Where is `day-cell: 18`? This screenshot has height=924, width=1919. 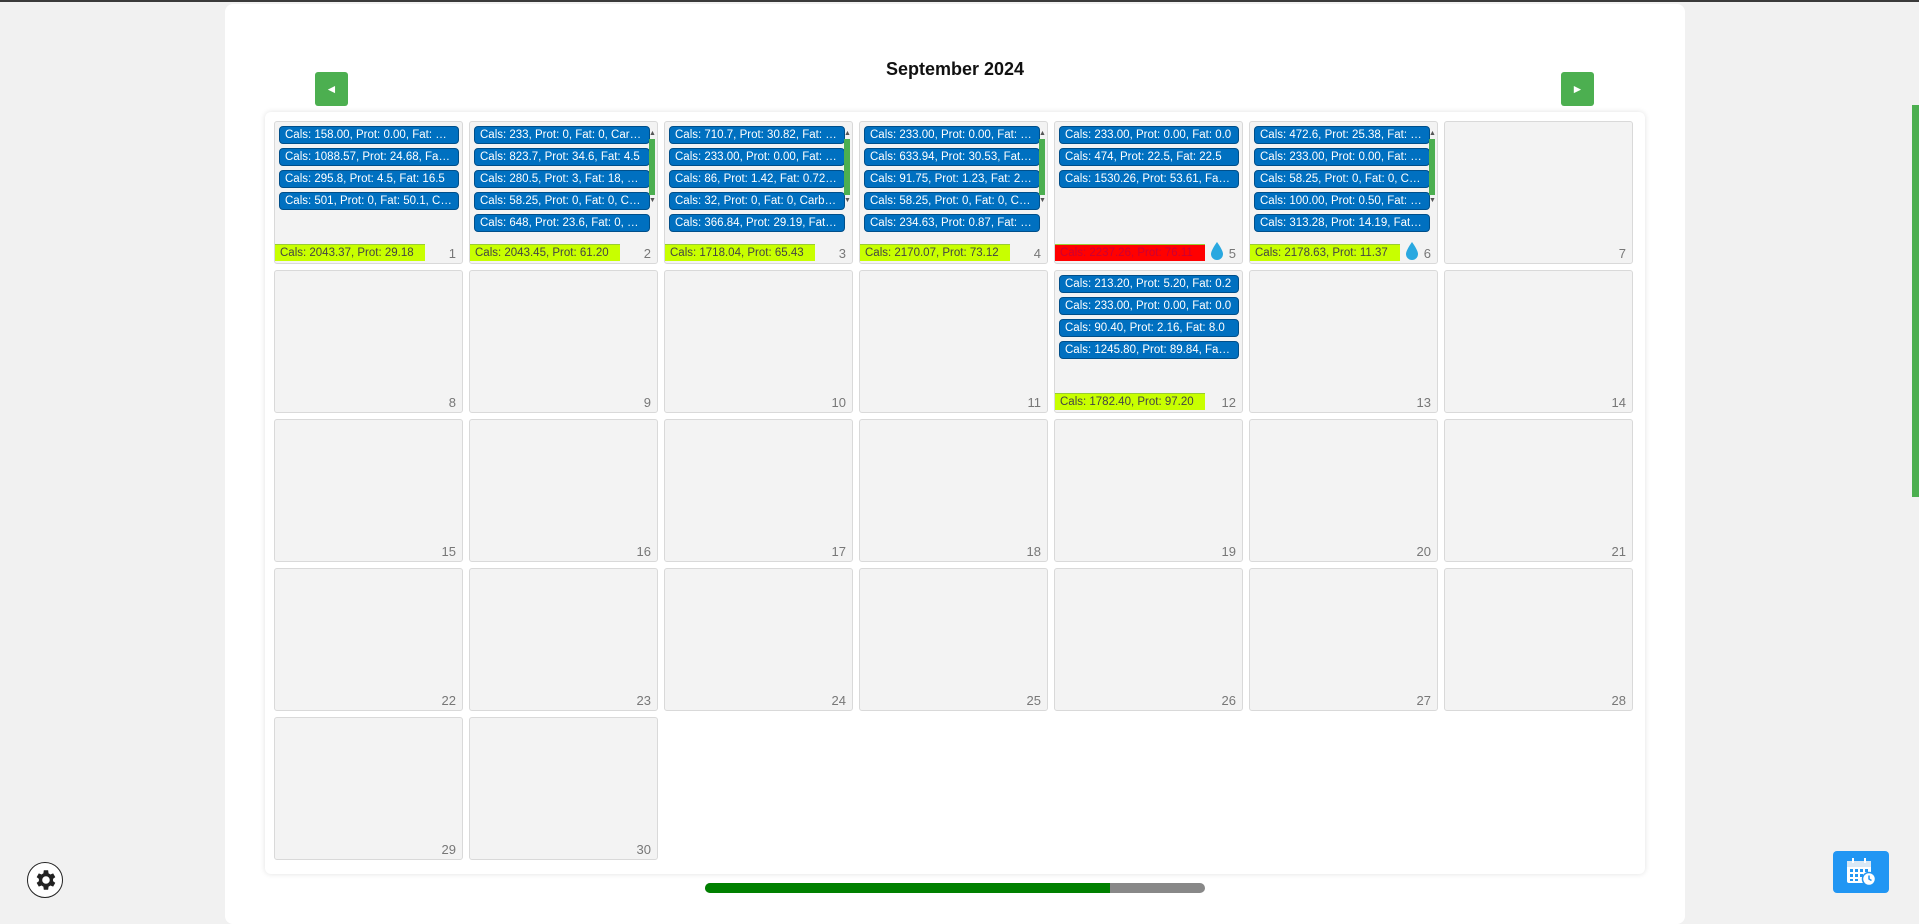
day-cell: 18 is located at coordinates (953, 490).